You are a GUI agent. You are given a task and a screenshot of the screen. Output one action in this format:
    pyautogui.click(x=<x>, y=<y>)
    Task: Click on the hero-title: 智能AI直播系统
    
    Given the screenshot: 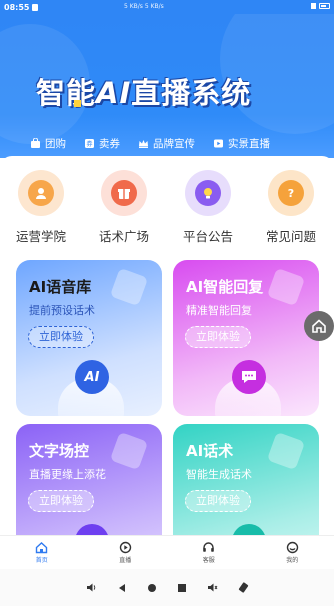 What is the action you would take?
    pyautogui.click(x=143, y=91)
    